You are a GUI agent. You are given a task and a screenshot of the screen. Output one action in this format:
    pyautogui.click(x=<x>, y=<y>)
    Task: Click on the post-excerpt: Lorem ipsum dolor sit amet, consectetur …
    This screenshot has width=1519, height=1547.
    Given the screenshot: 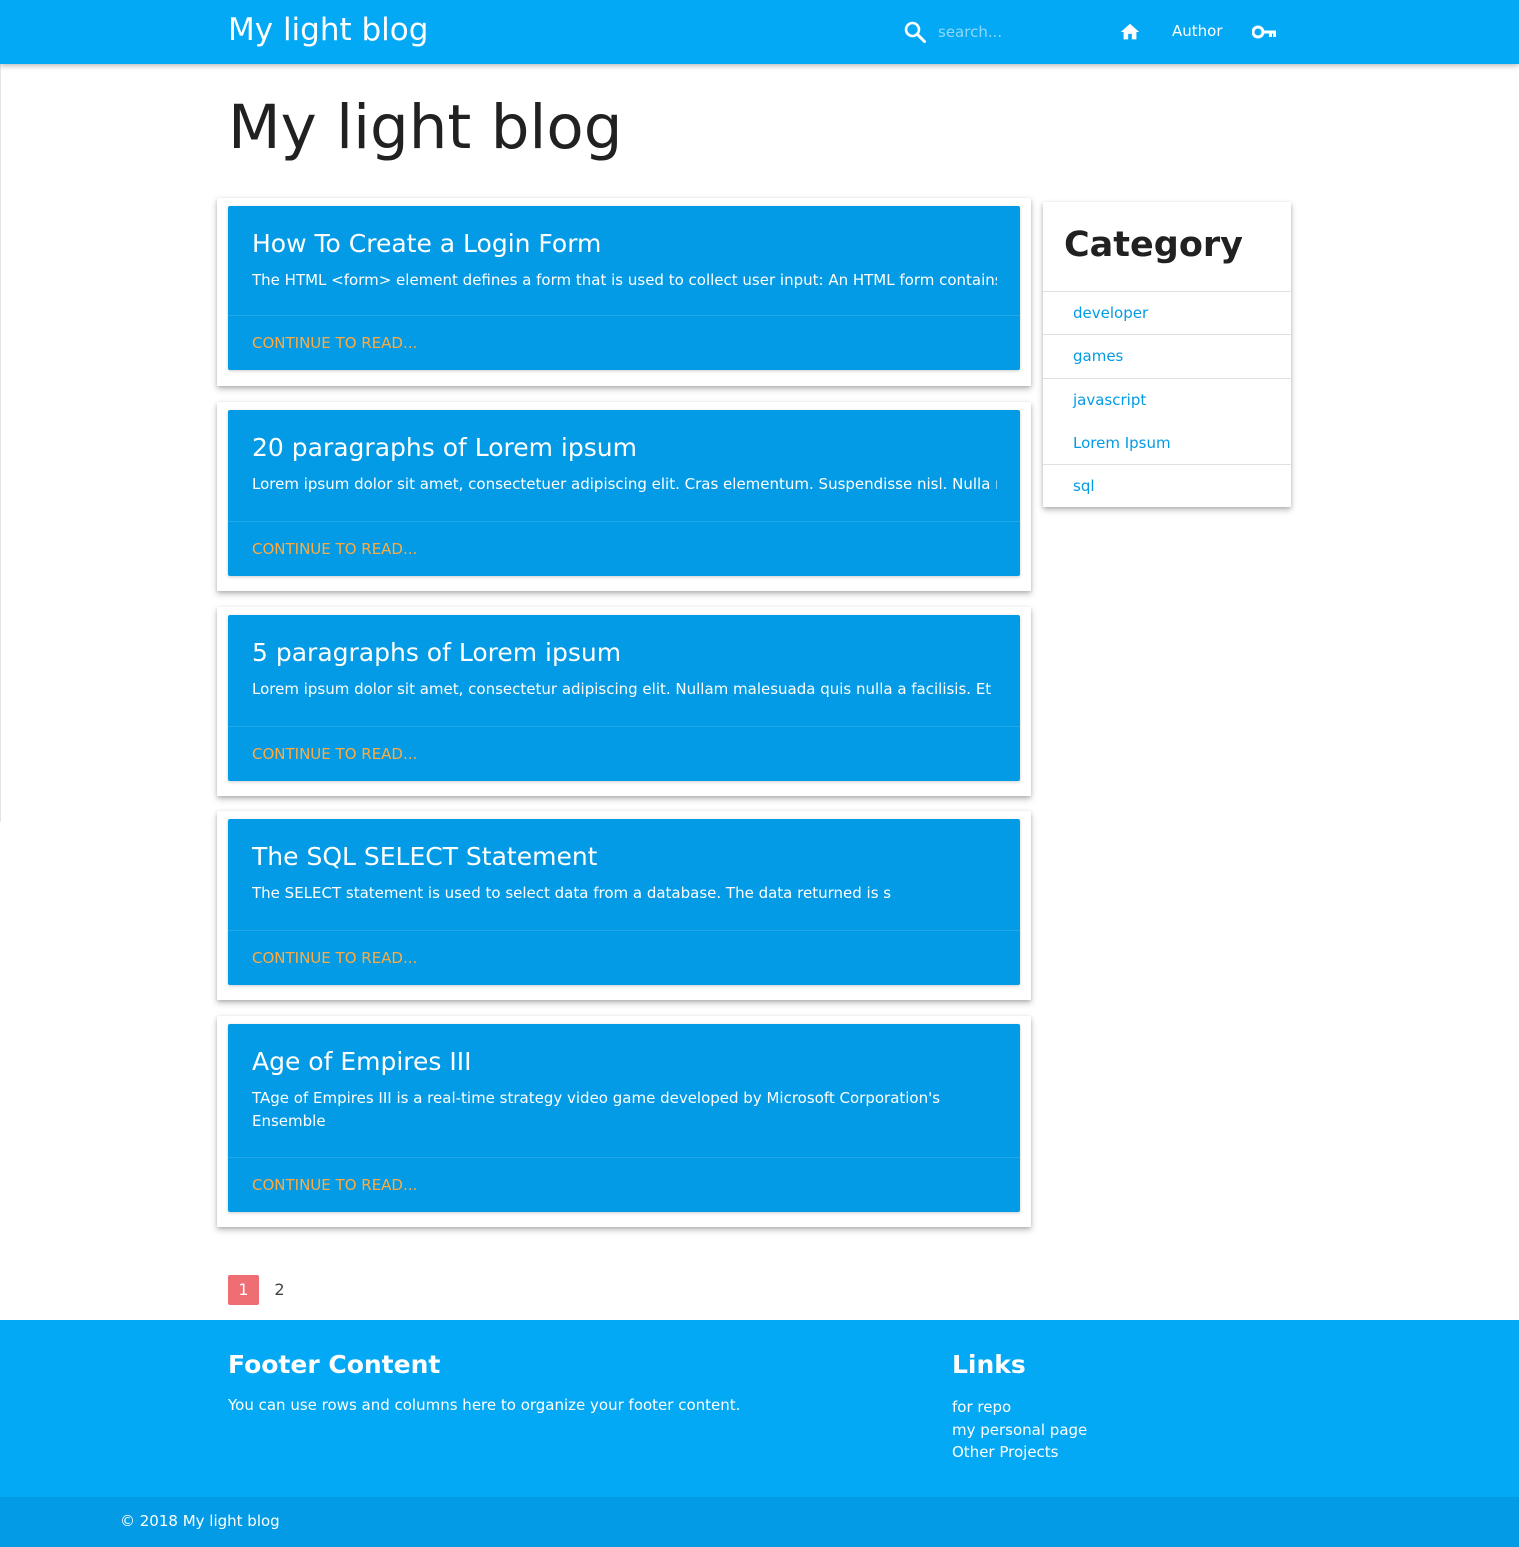 What is the action you would take?
    pyautogui.click(x=622, y=689)
    